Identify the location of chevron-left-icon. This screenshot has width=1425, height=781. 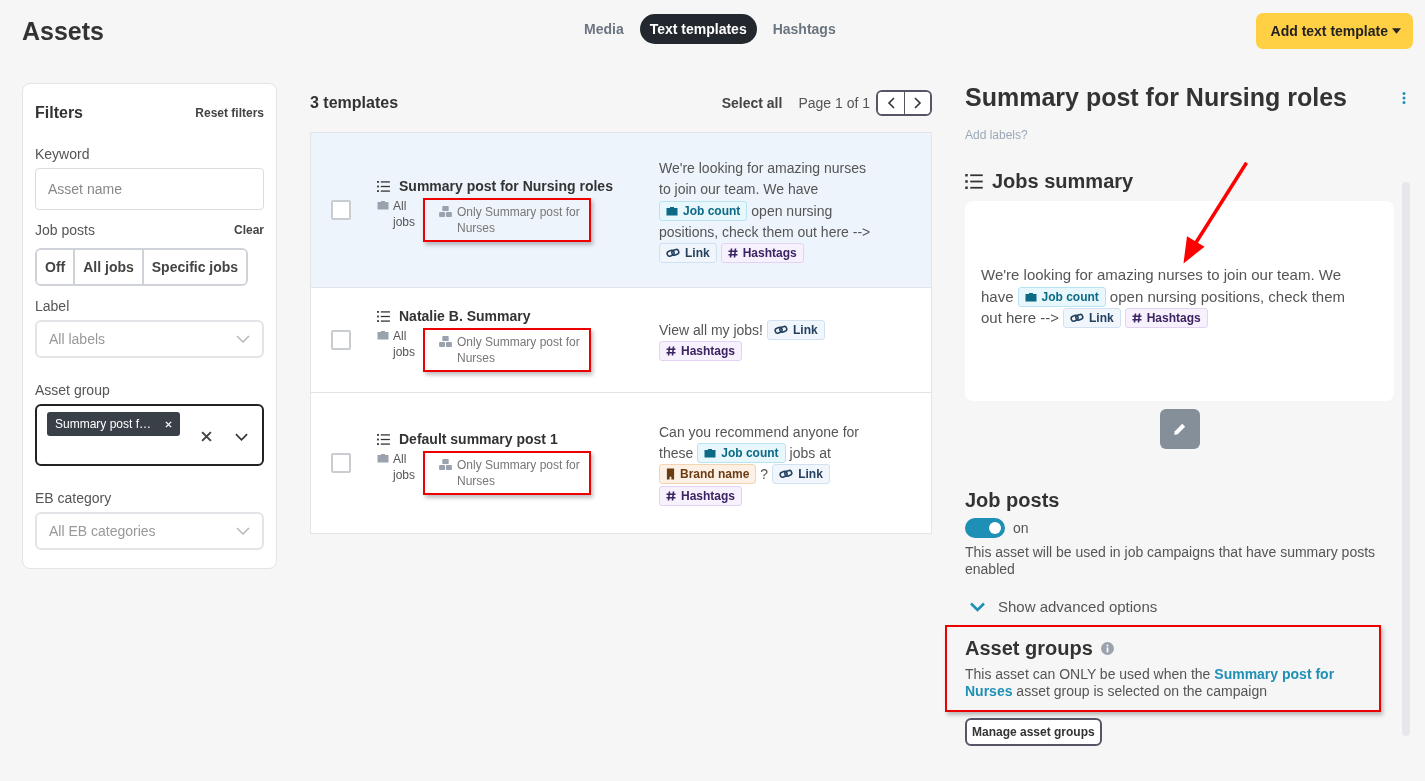
(891, 103).